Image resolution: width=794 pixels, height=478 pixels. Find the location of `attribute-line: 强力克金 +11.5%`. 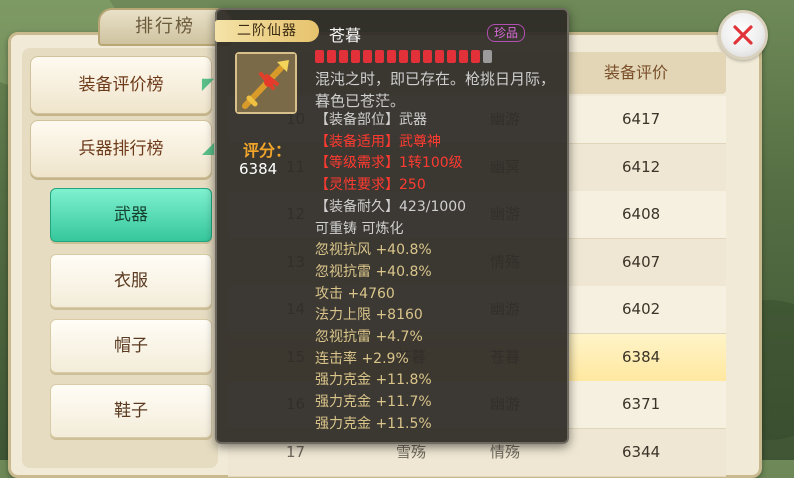

attribute-line: 强力克金 +11.5% is located at coordinates (373, 423).